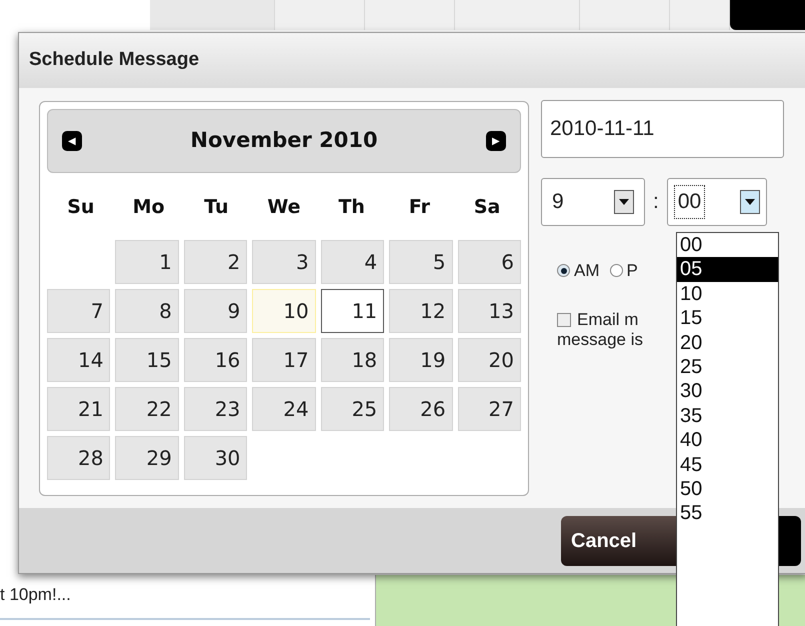 This screenshot has height=626, width=805. Describe the element at coordinates (421, 360) in the screenshot. I see `day-cell: 19` at that location.